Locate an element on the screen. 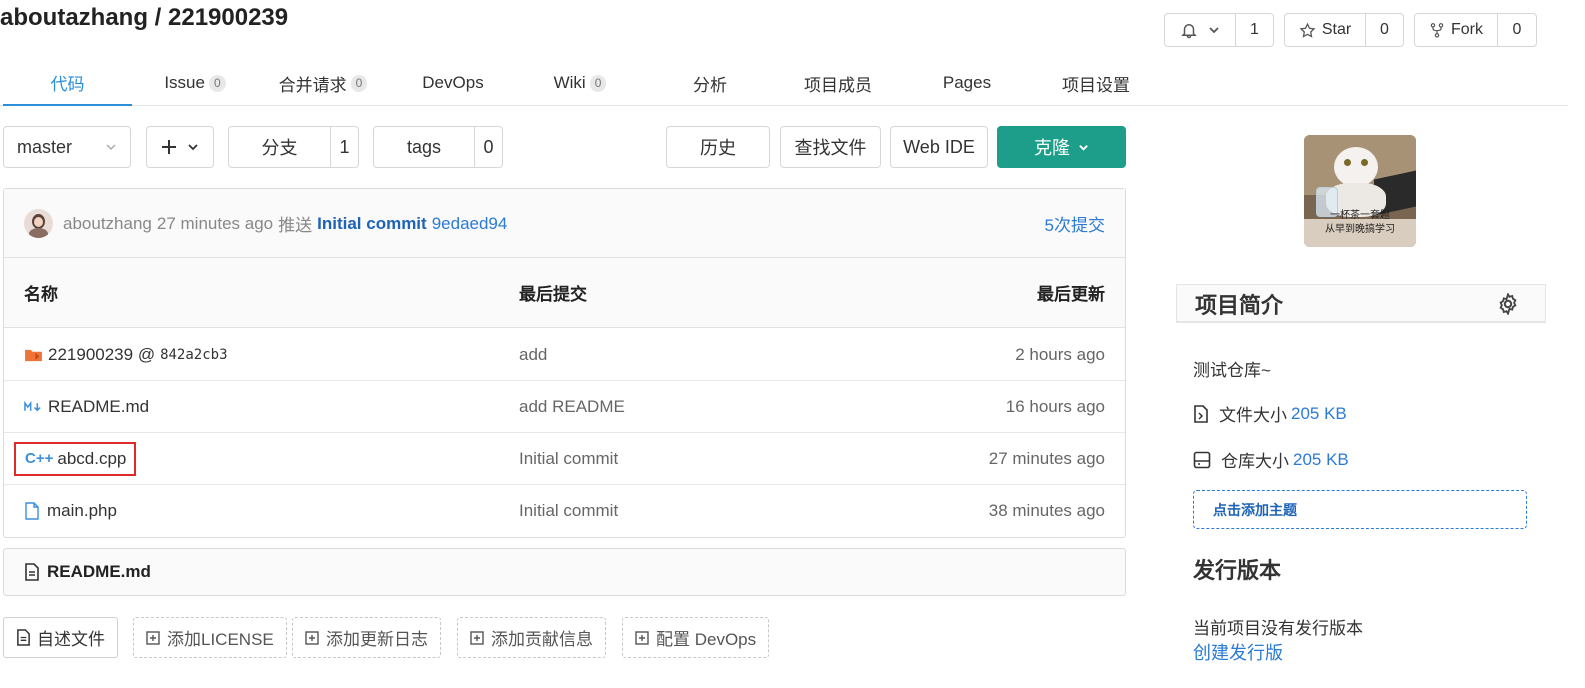  column-name: 名称 is located at coordinates (41, 294).